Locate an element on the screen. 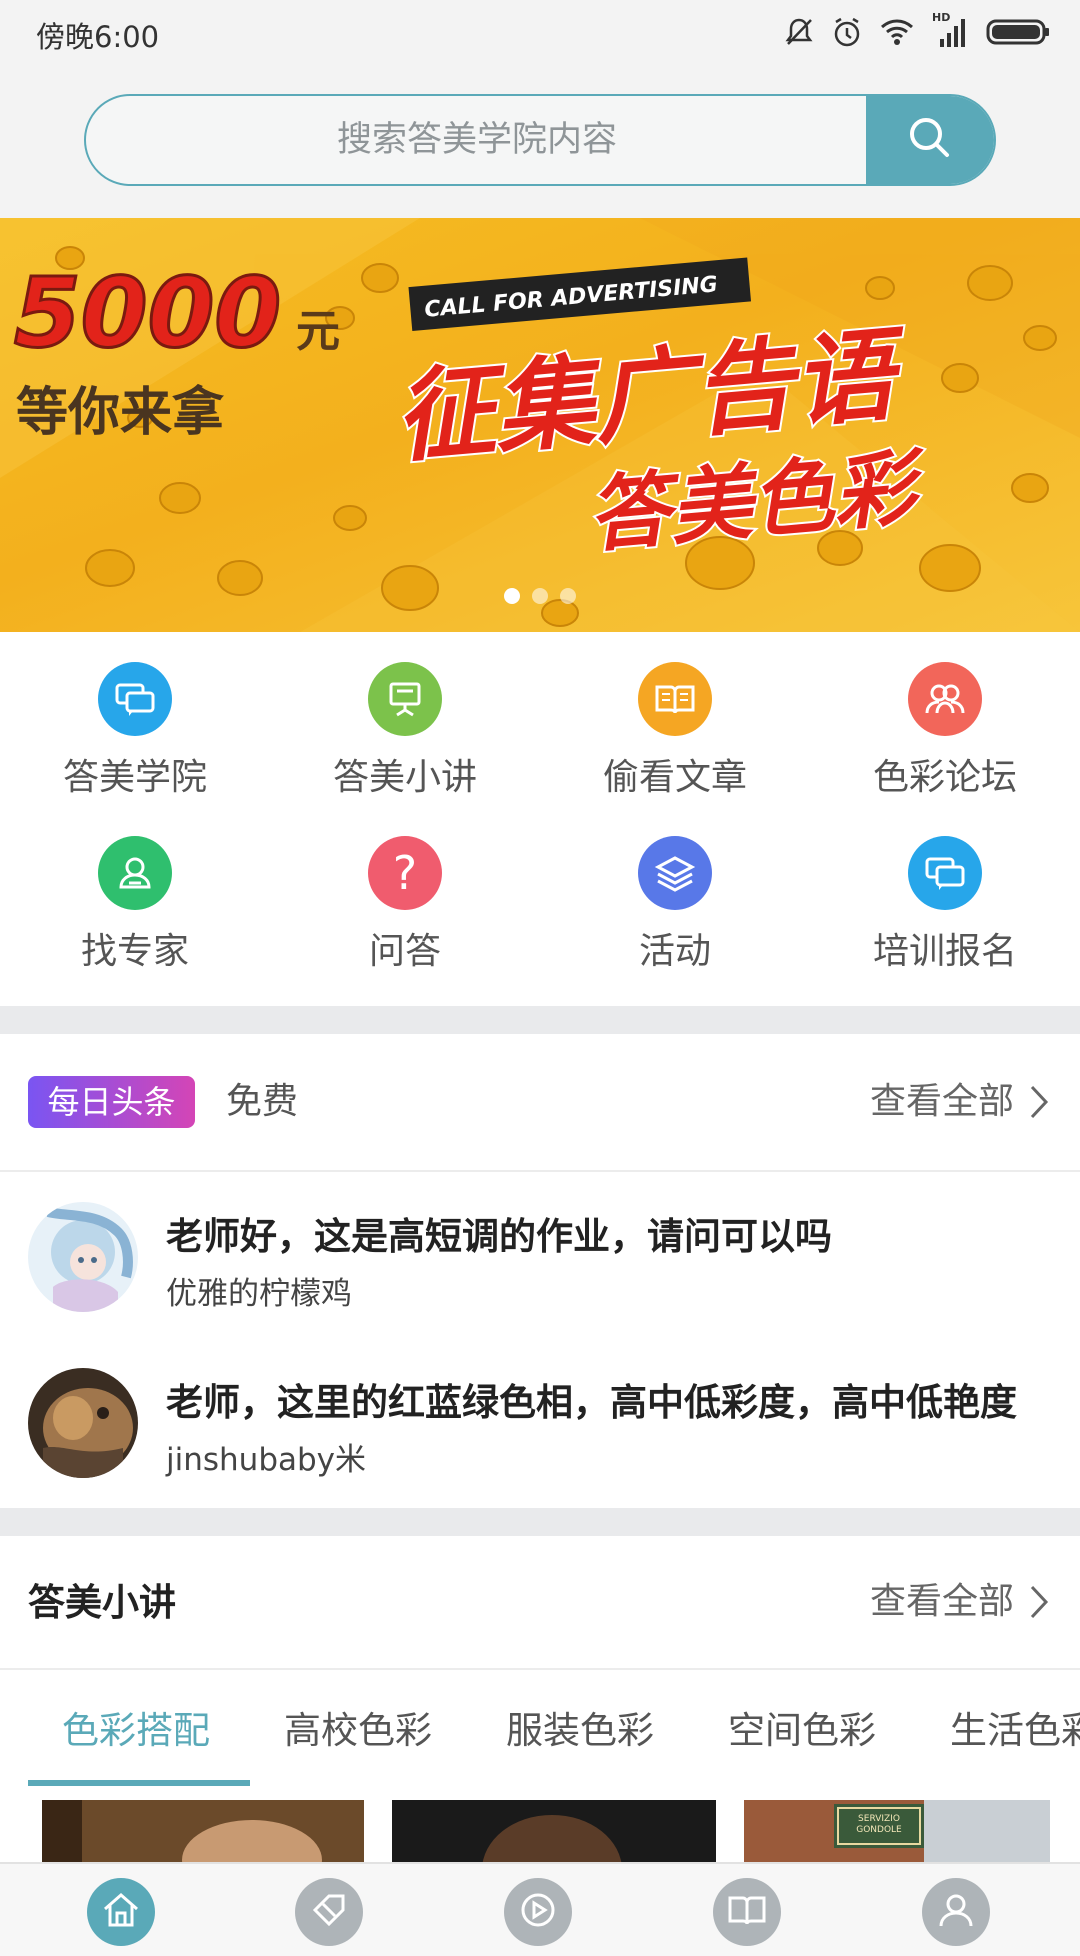 The width and height of the screenshot is (1080, 1956). section-header: 答美小讲 查看全部 is located at coordinates (540, 1603).